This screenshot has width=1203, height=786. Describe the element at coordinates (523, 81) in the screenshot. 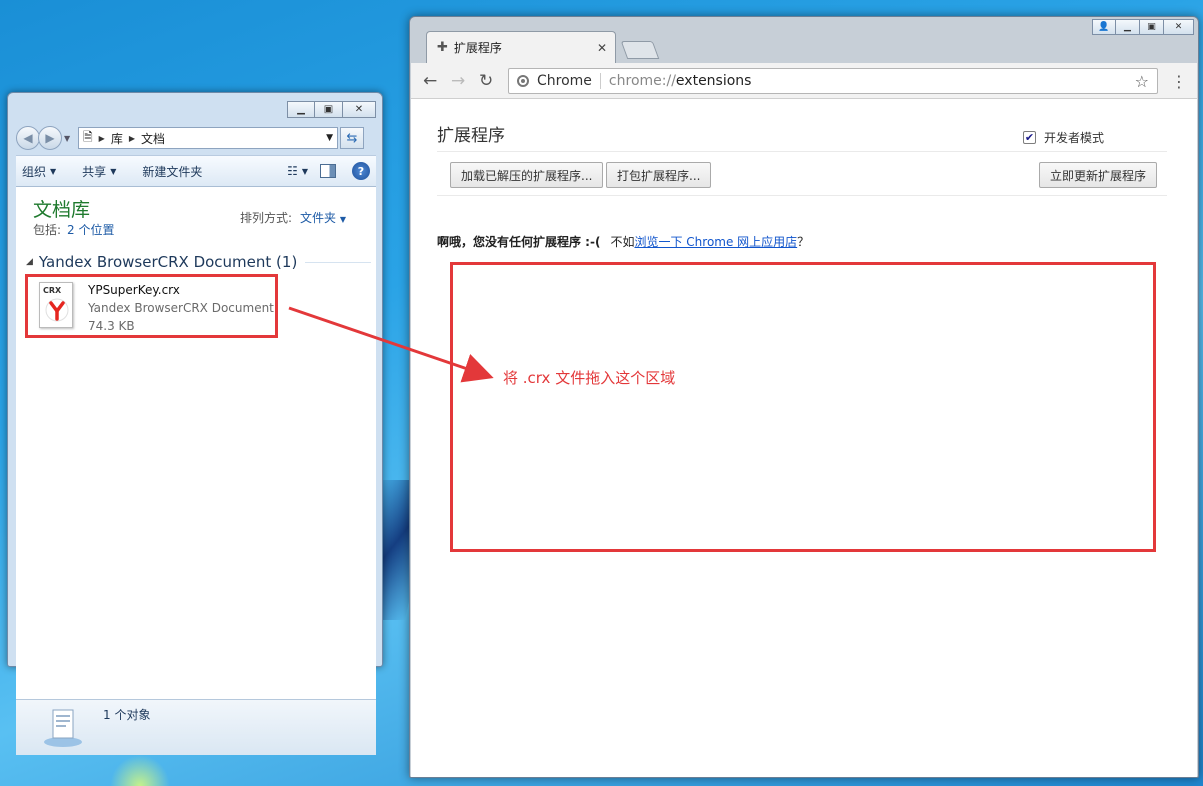

I see `chrome-page-icon` at that location.